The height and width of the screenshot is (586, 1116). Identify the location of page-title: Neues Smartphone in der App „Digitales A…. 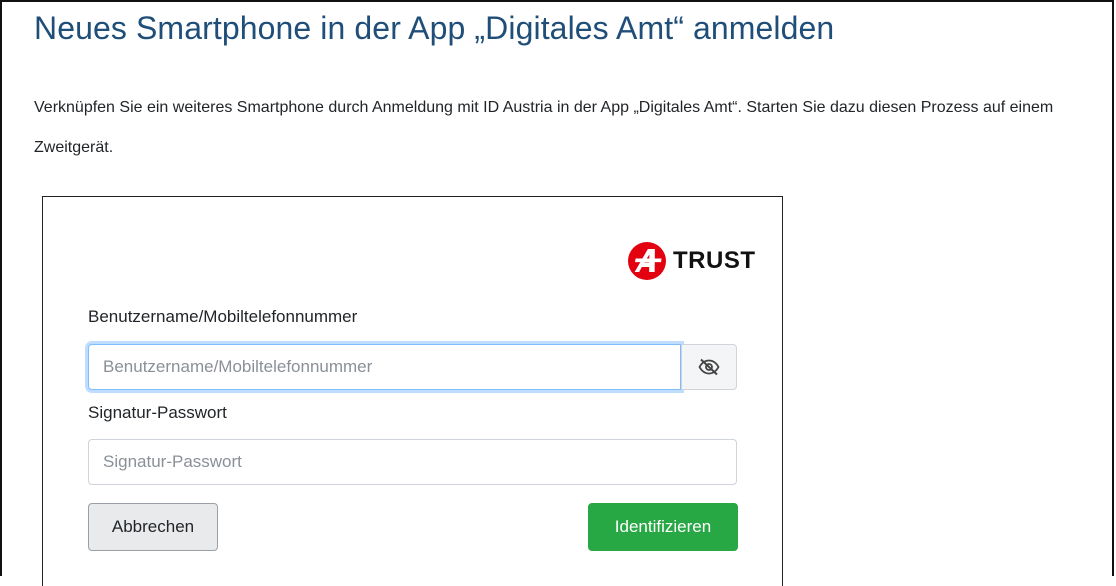
(434, 28).